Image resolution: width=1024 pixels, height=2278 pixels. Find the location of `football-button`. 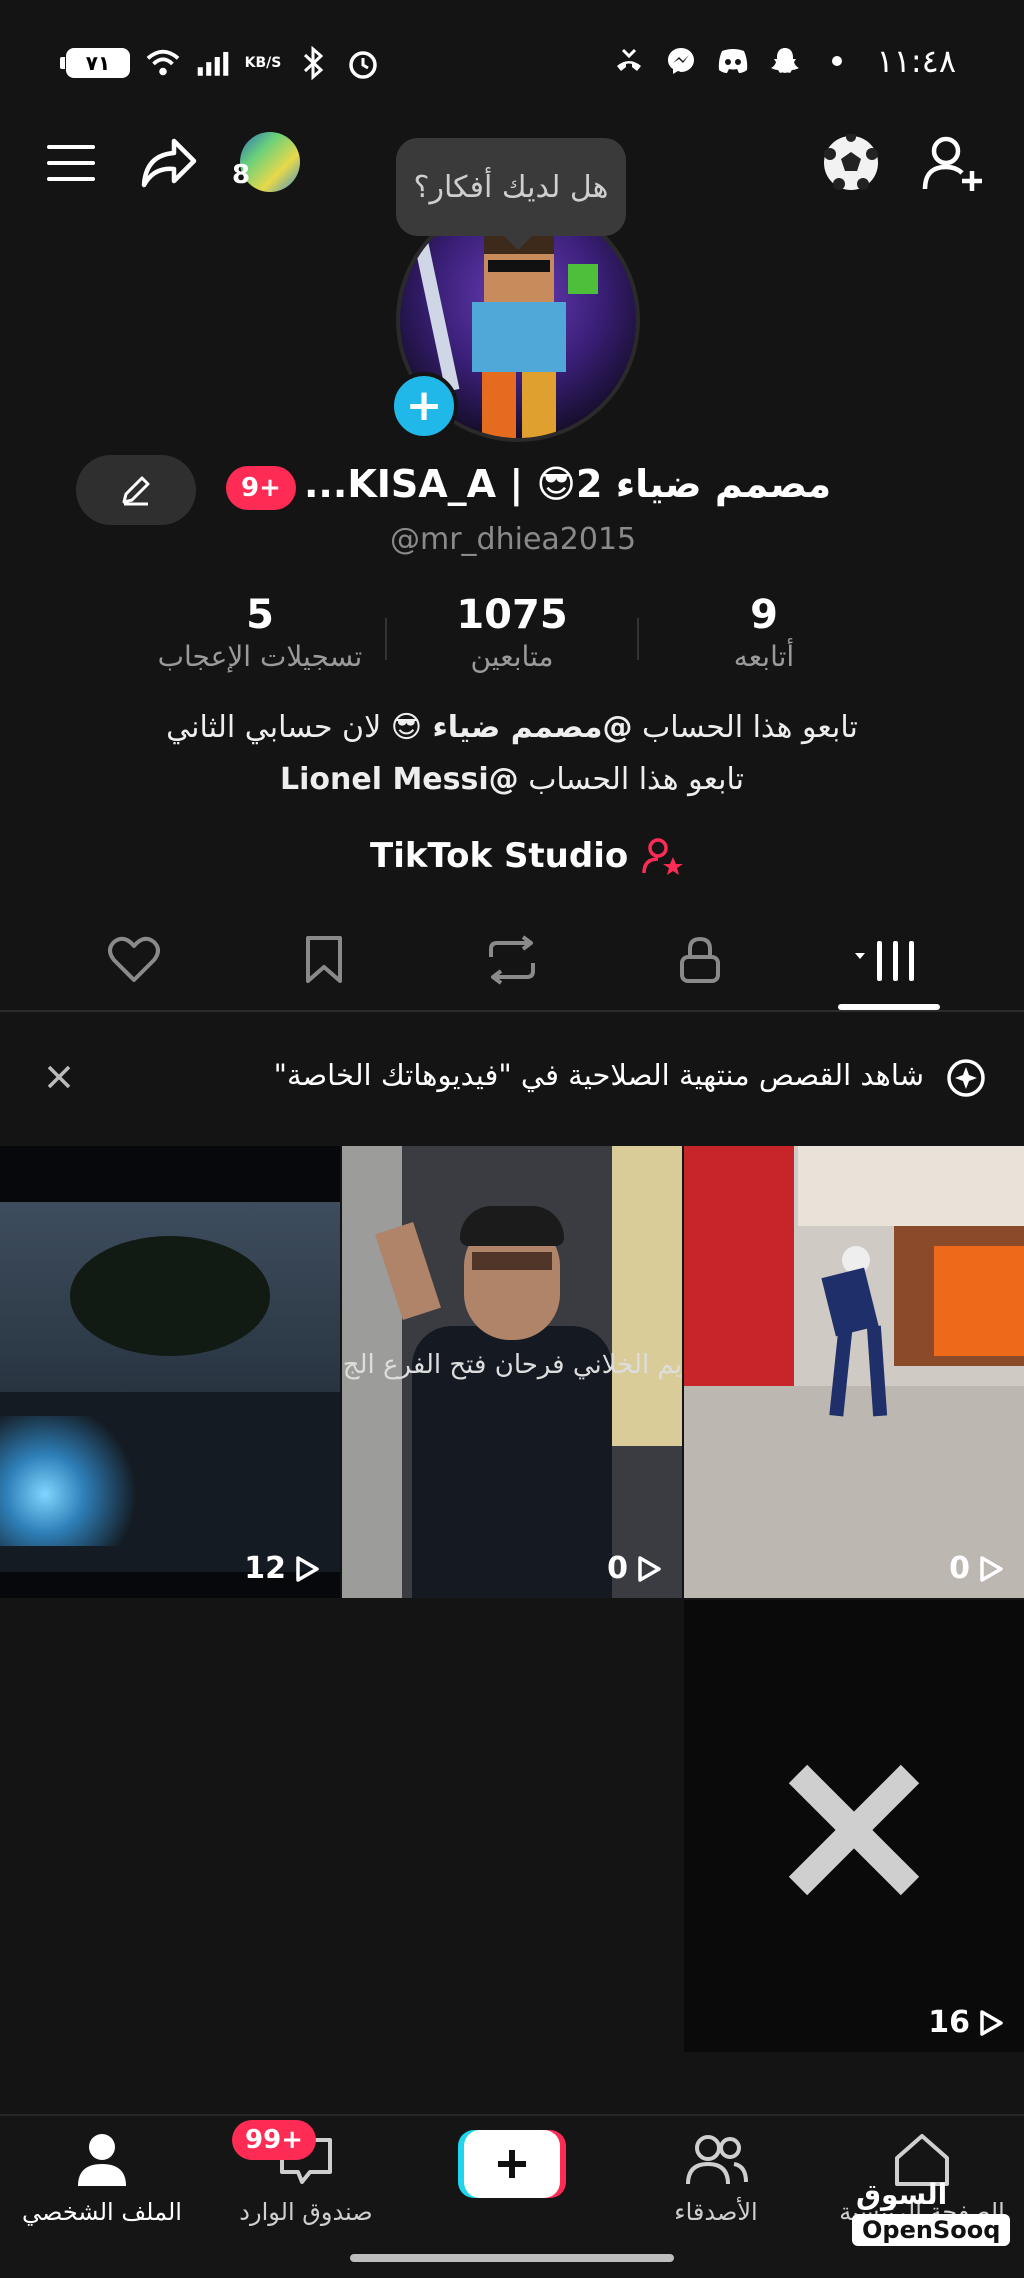

football-button is located at coordinates (851, 163).